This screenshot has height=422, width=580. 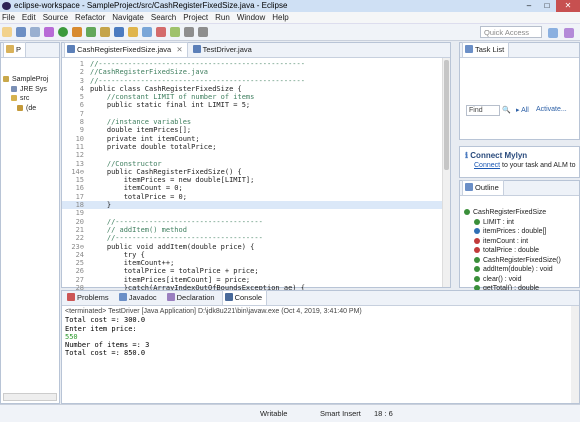 What do you see at coordinates (29, 17) in the screenshot?
I see `menu-edit: Edit` at bounding box center [29, 17].